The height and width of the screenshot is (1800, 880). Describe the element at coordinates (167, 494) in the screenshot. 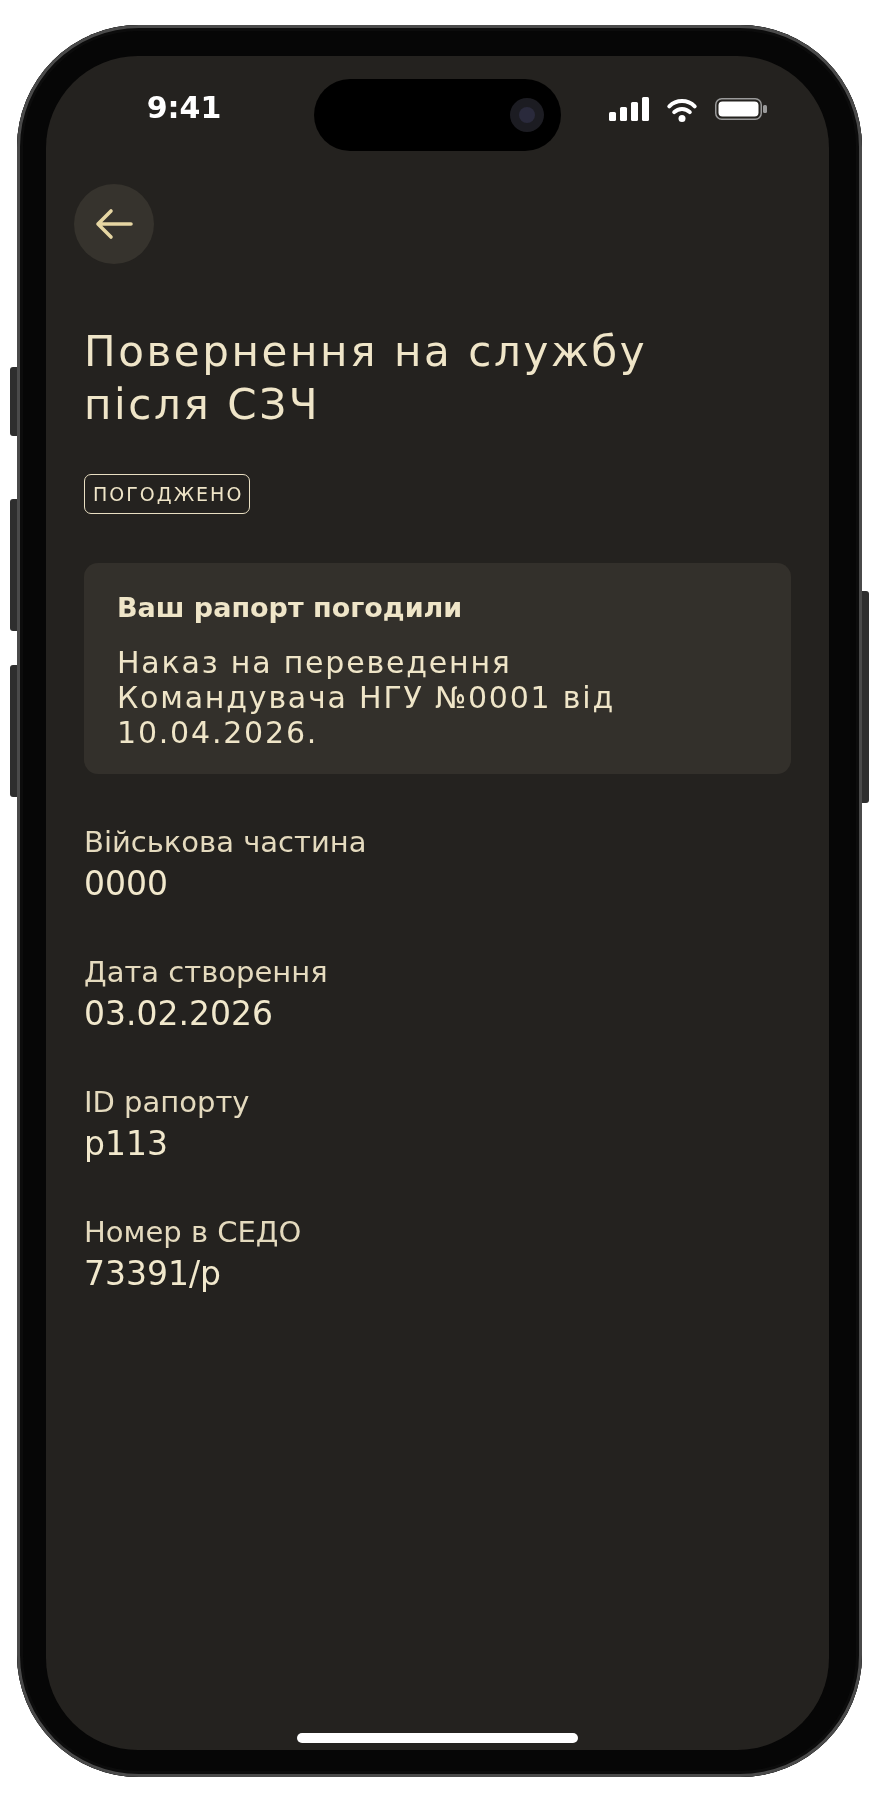

I see `status-badge: ПОГОДЖЕНО` at that location.